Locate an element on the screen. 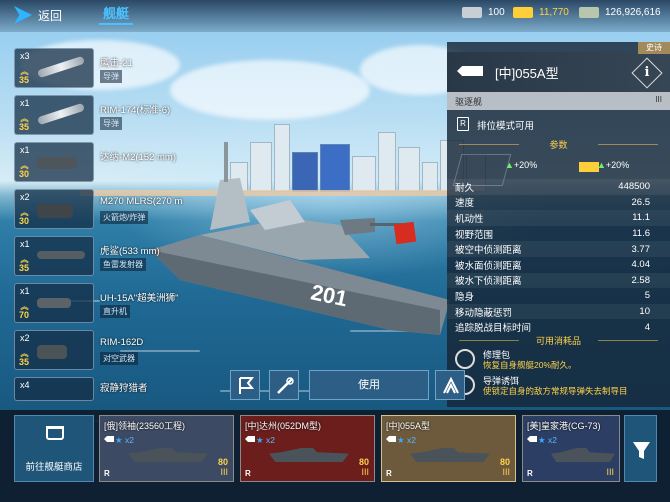 This screenshot has height=502, width=670. ship-card: [美]皇家港(CG-73) ★ x2 R III is located at coordinates (571, 448).